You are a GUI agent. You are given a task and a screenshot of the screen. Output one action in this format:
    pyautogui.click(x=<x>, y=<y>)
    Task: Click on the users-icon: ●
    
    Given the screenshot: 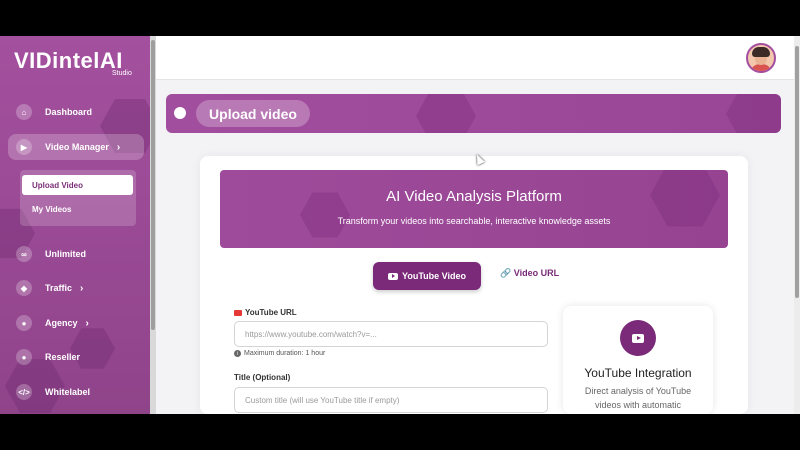 What is the action you would take?
    pyautogui.click(x=24, y=323)
    